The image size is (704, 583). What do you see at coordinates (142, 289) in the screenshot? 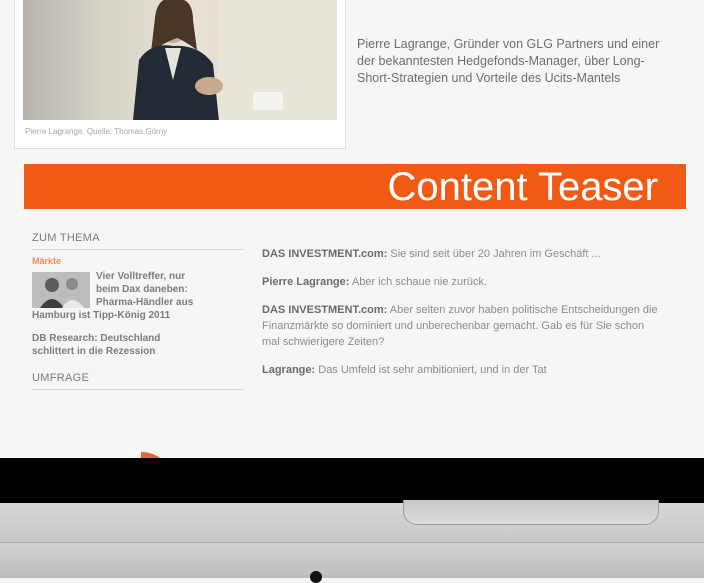
I see `news-line: beim Dax daneben:` at bounding box center [142, 289].